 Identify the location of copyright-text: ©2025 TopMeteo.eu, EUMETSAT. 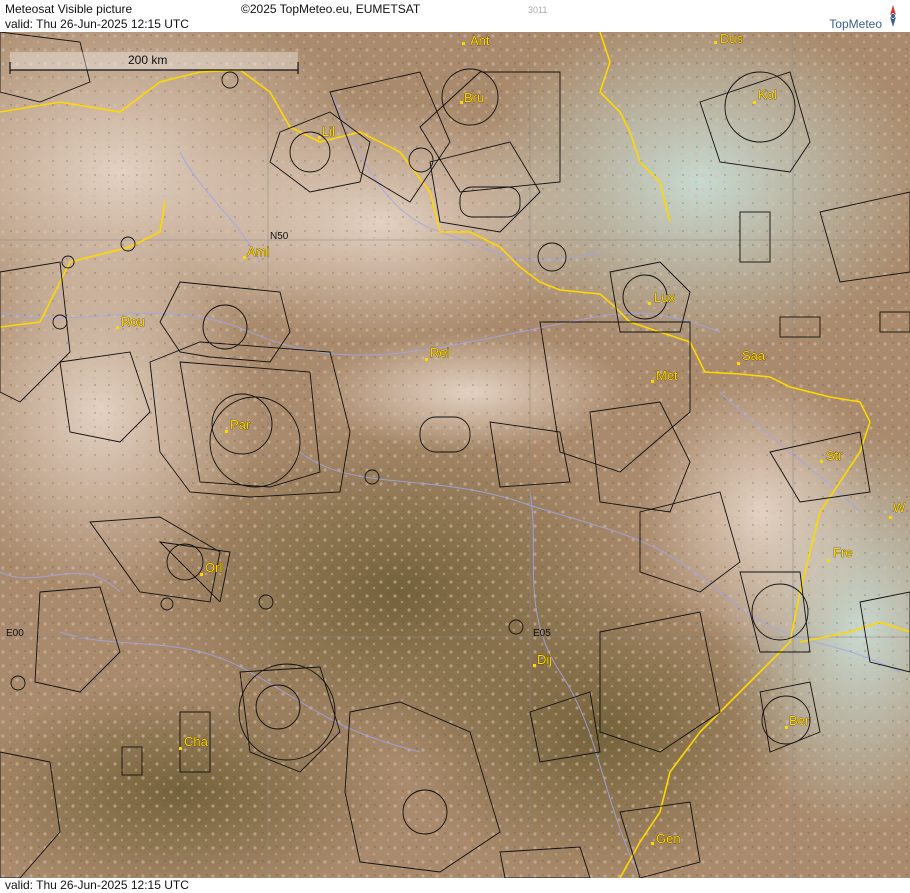
(331, 9).